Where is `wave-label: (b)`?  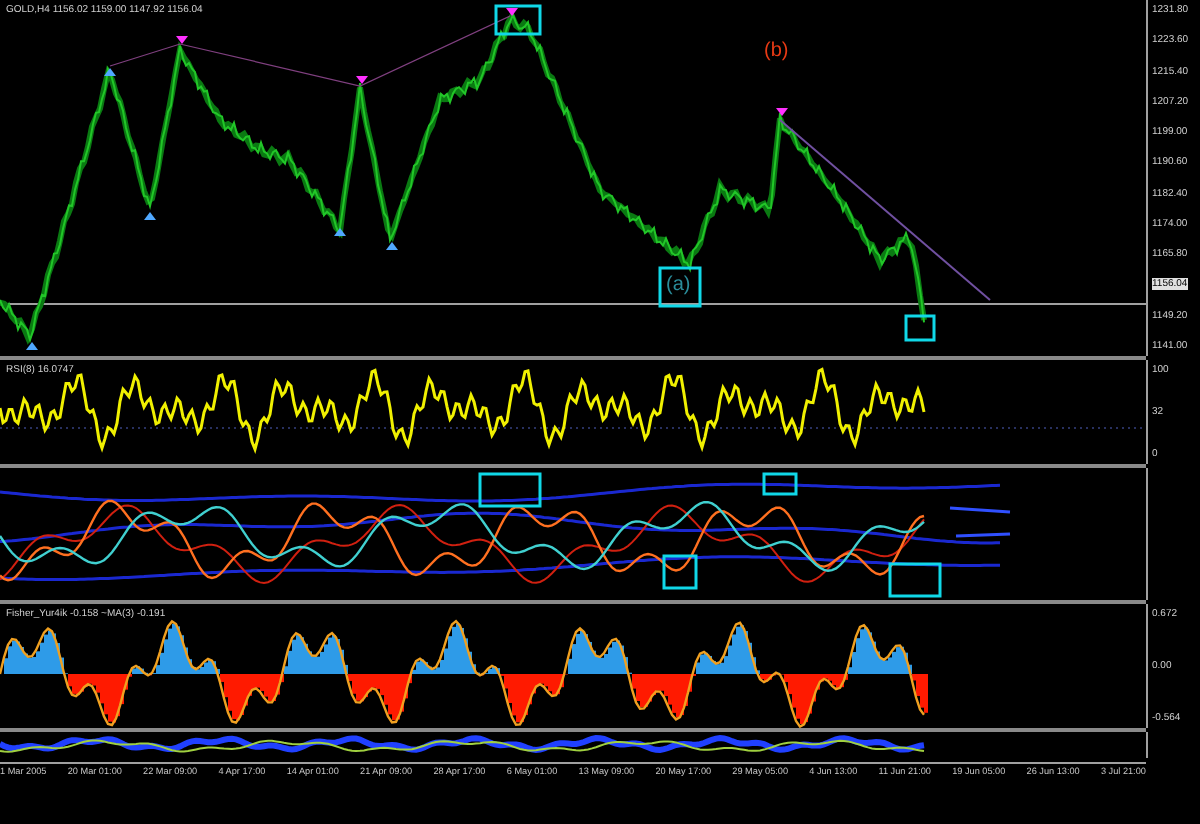
wave-label: (b) is located at coordinates (776, 51).